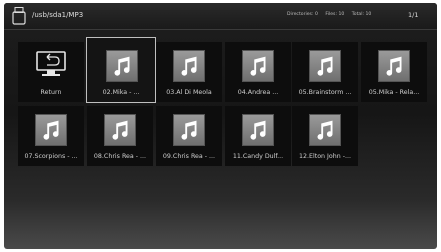  I want to click on folder-stats: Directories: 0 Files: 10 Total: 10, so click(332, 14).